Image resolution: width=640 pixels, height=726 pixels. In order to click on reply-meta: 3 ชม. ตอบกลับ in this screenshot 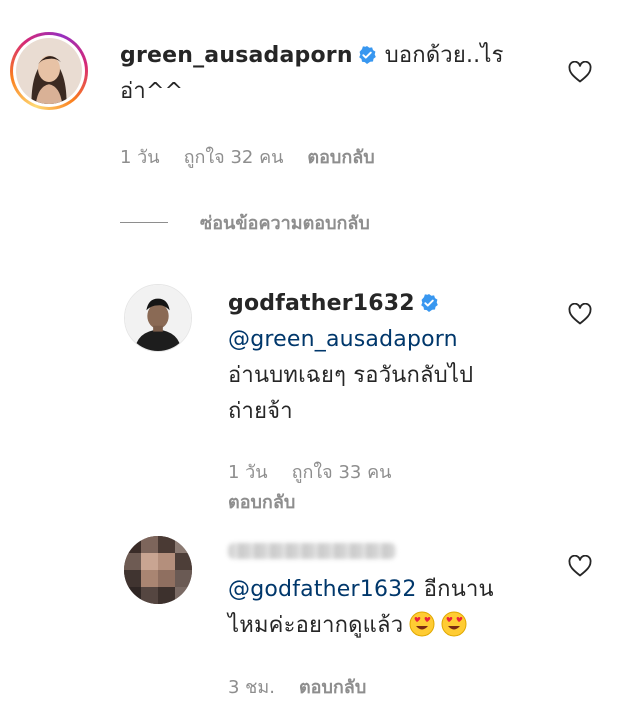, I will do `click(309, 688)`.